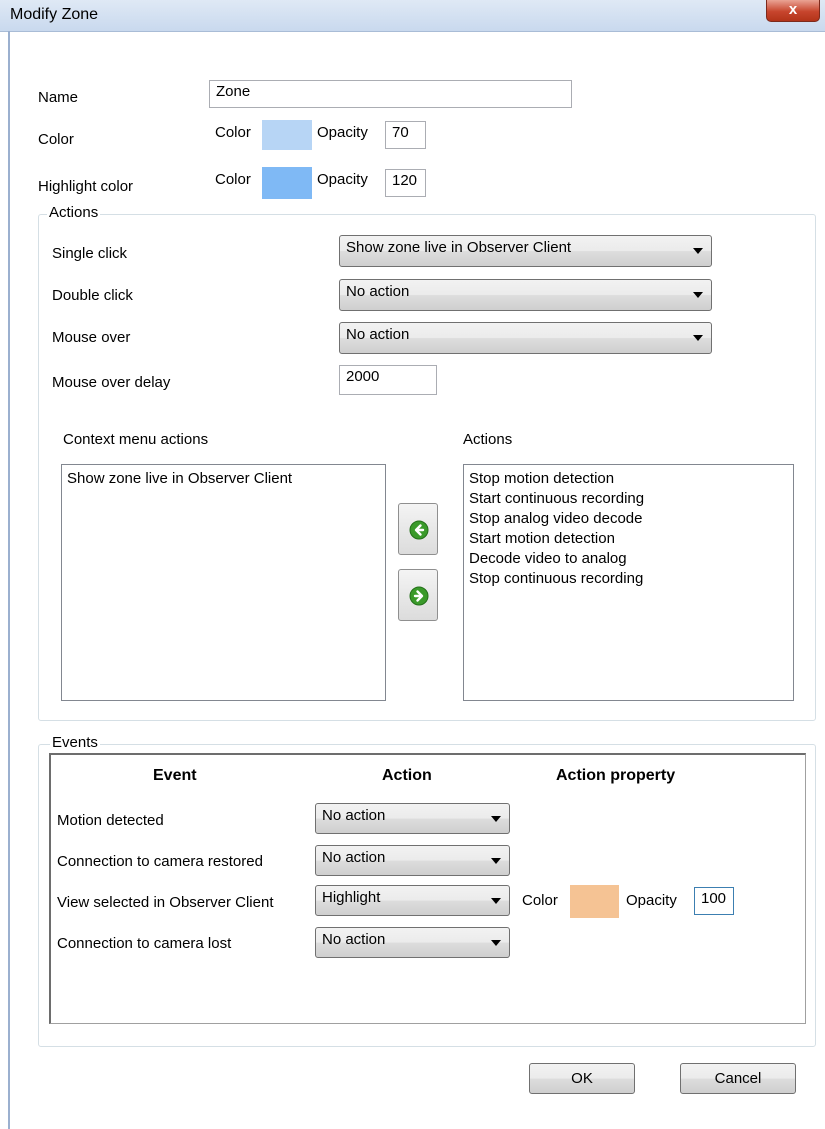  I want to click on single-click-select: Show zone live in Observer Client, so click(525, 251).